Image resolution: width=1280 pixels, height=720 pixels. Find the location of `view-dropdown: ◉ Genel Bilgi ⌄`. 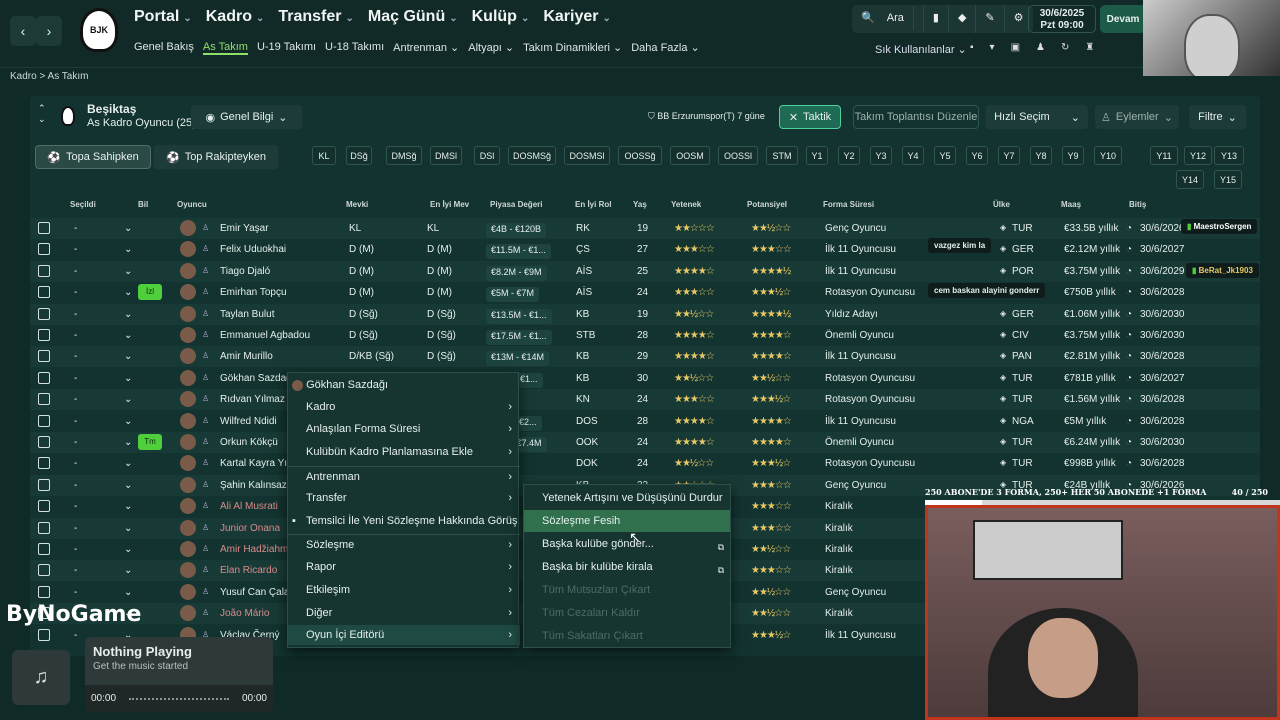

view-dropdown: ◉ Genel Bilgi ⌄ is located at coordinates (246, 117).